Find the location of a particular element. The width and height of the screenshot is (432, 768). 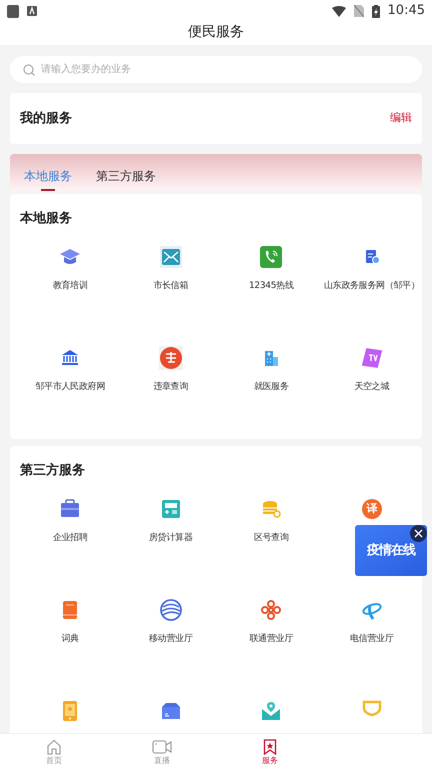

section-title: 本地服务 is located at coordinates (46, 218).